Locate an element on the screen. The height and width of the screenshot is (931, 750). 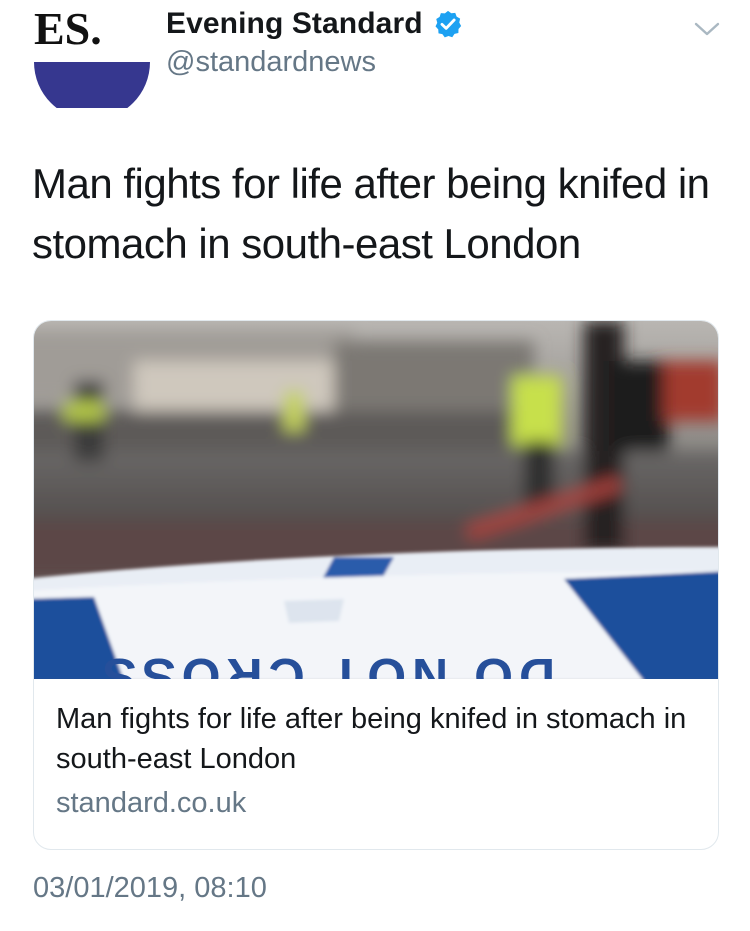
display-name: Evening Standard is located at coordinates (294, 24).